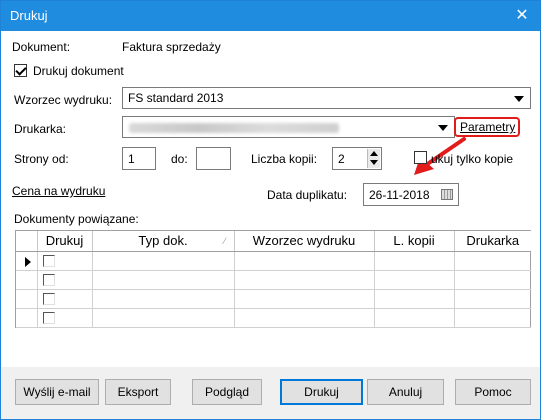  Describe the element at coordinates (270, 16) in the screenshot. I see `title-bar: Drukuj ✕` at that location.